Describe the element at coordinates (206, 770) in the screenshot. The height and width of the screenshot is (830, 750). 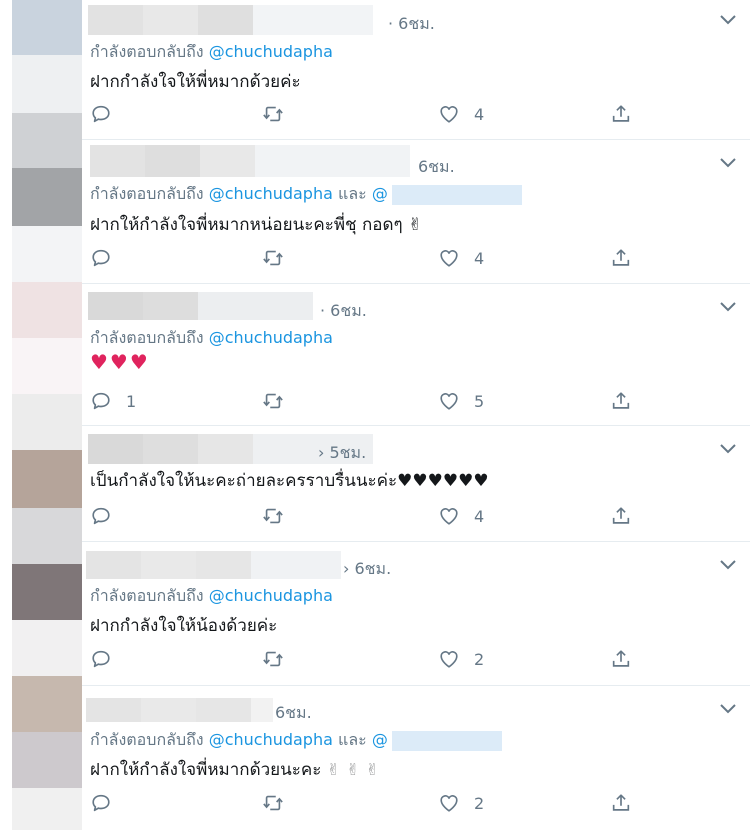
I see `tweet-text: ฝากให้กำลังใจพี่หมากด้วยนะคะ` at that location.